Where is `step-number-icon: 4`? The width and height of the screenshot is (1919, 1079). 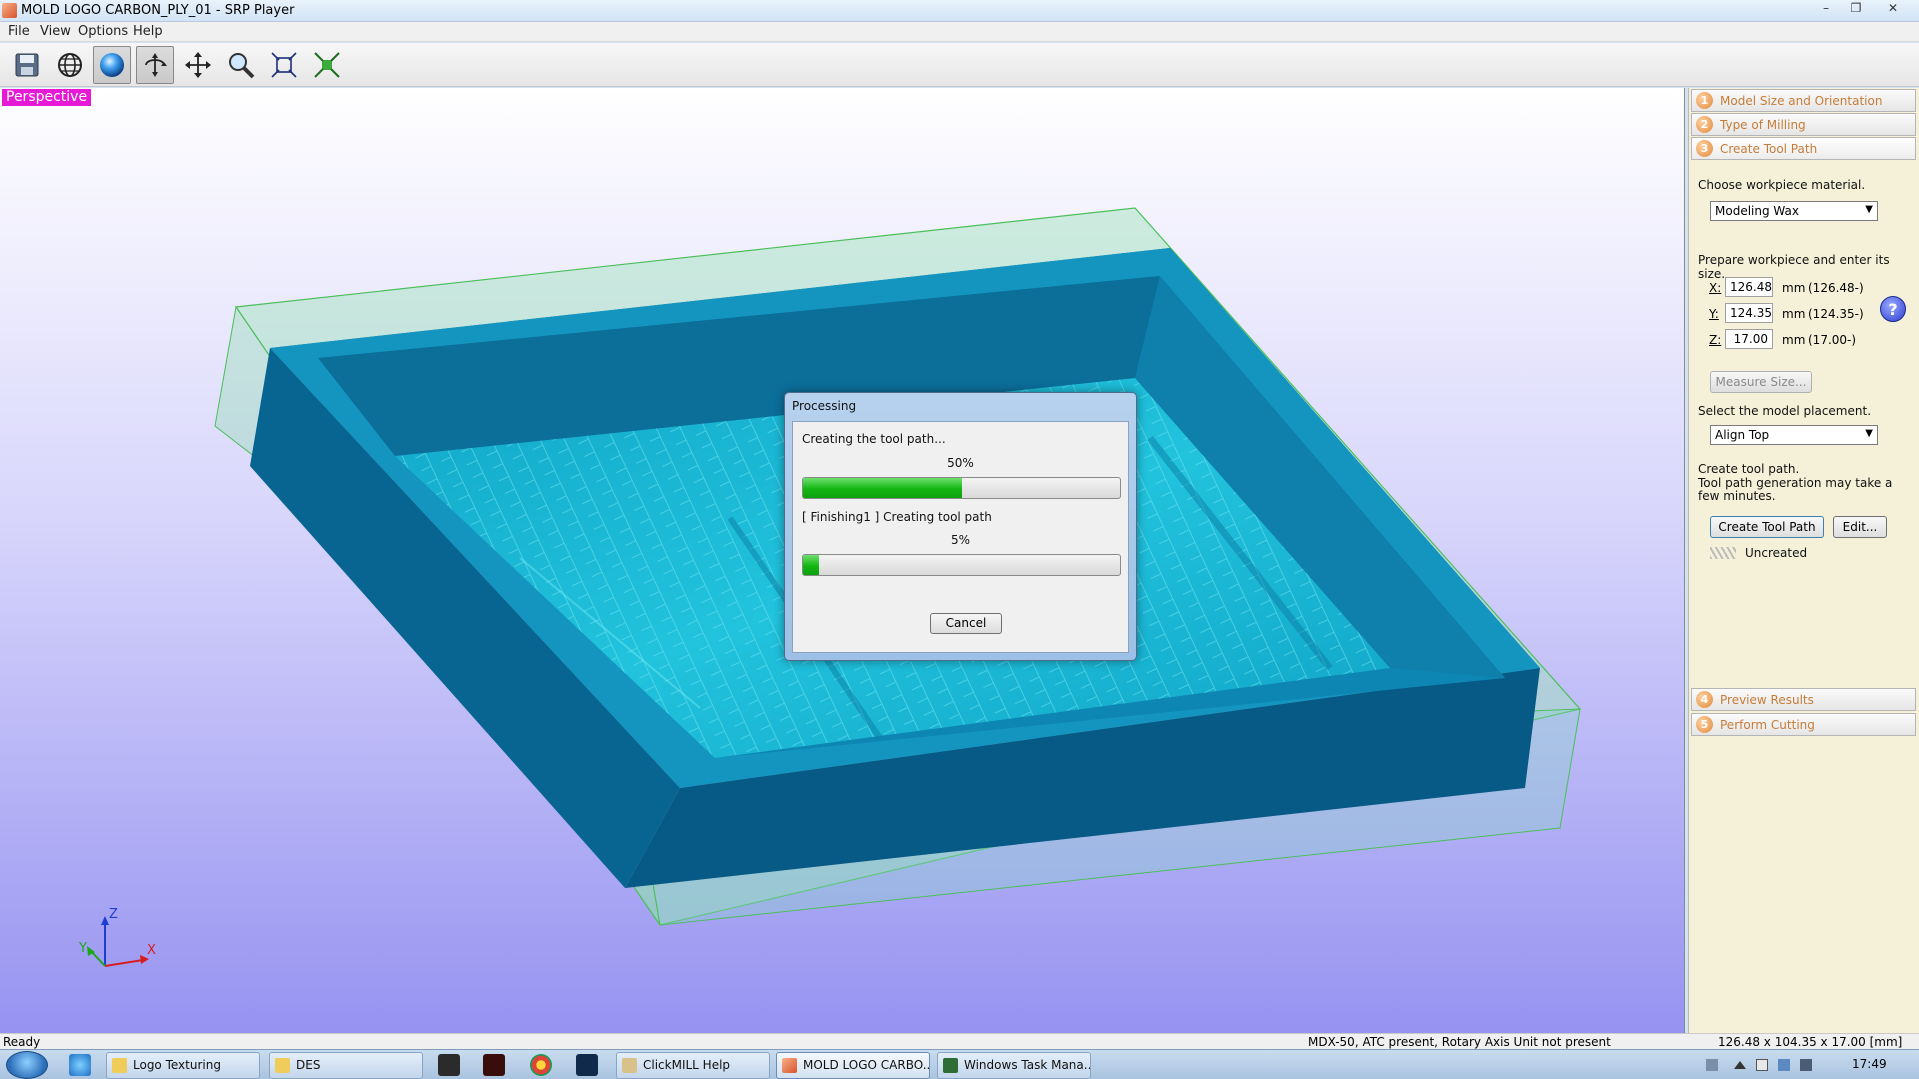
step-number-icon: 4 is located at coordinates (1704, 699).